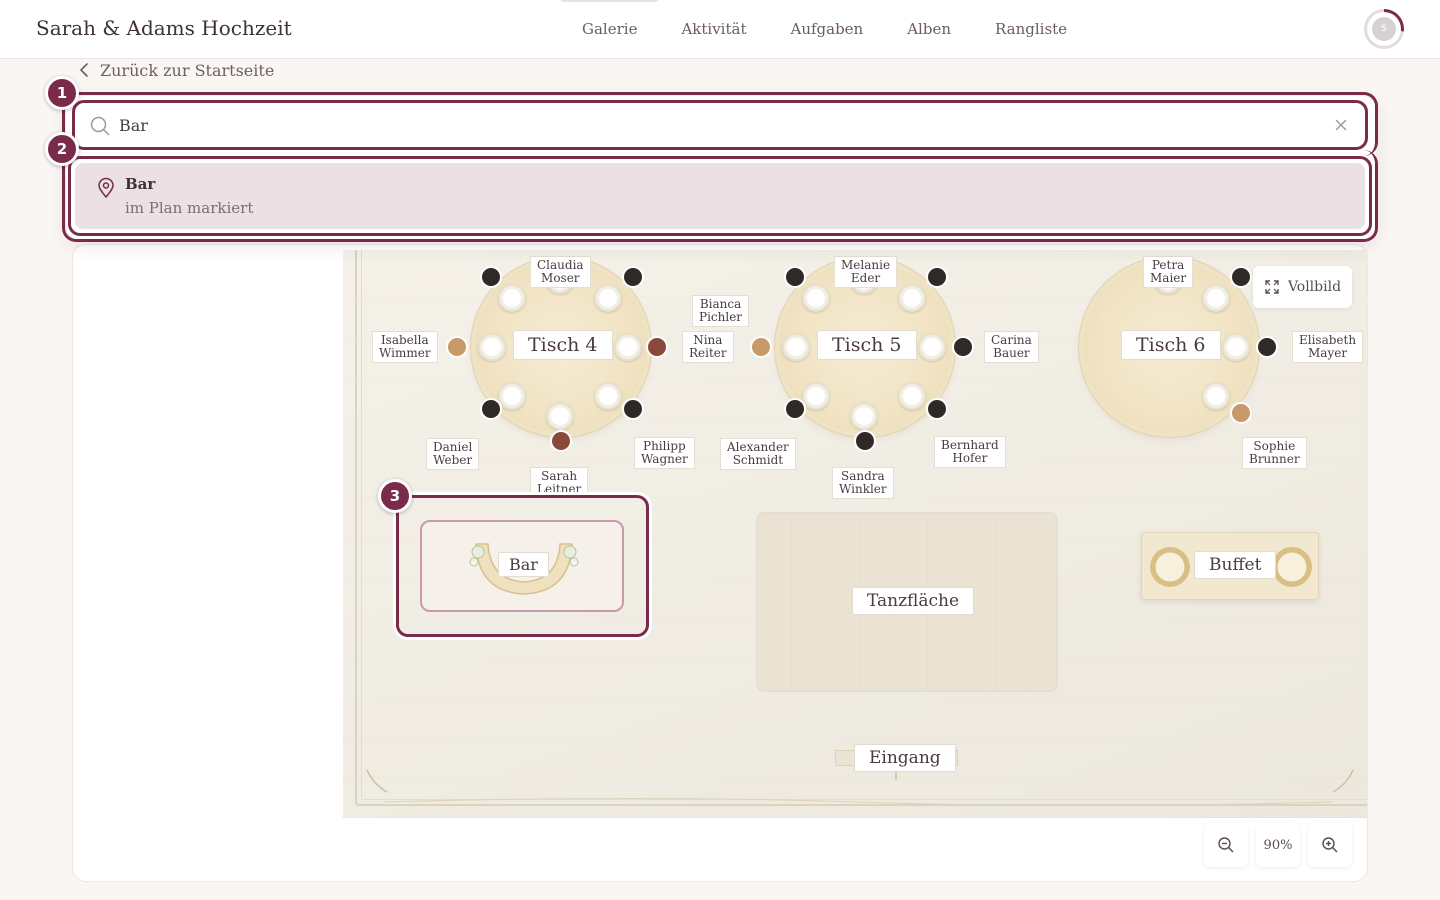 This screenshot has height=900, width=1440. Describe the element at coordinates (106, 188) in the screenshot. I see `map-pin-icon` at that location.